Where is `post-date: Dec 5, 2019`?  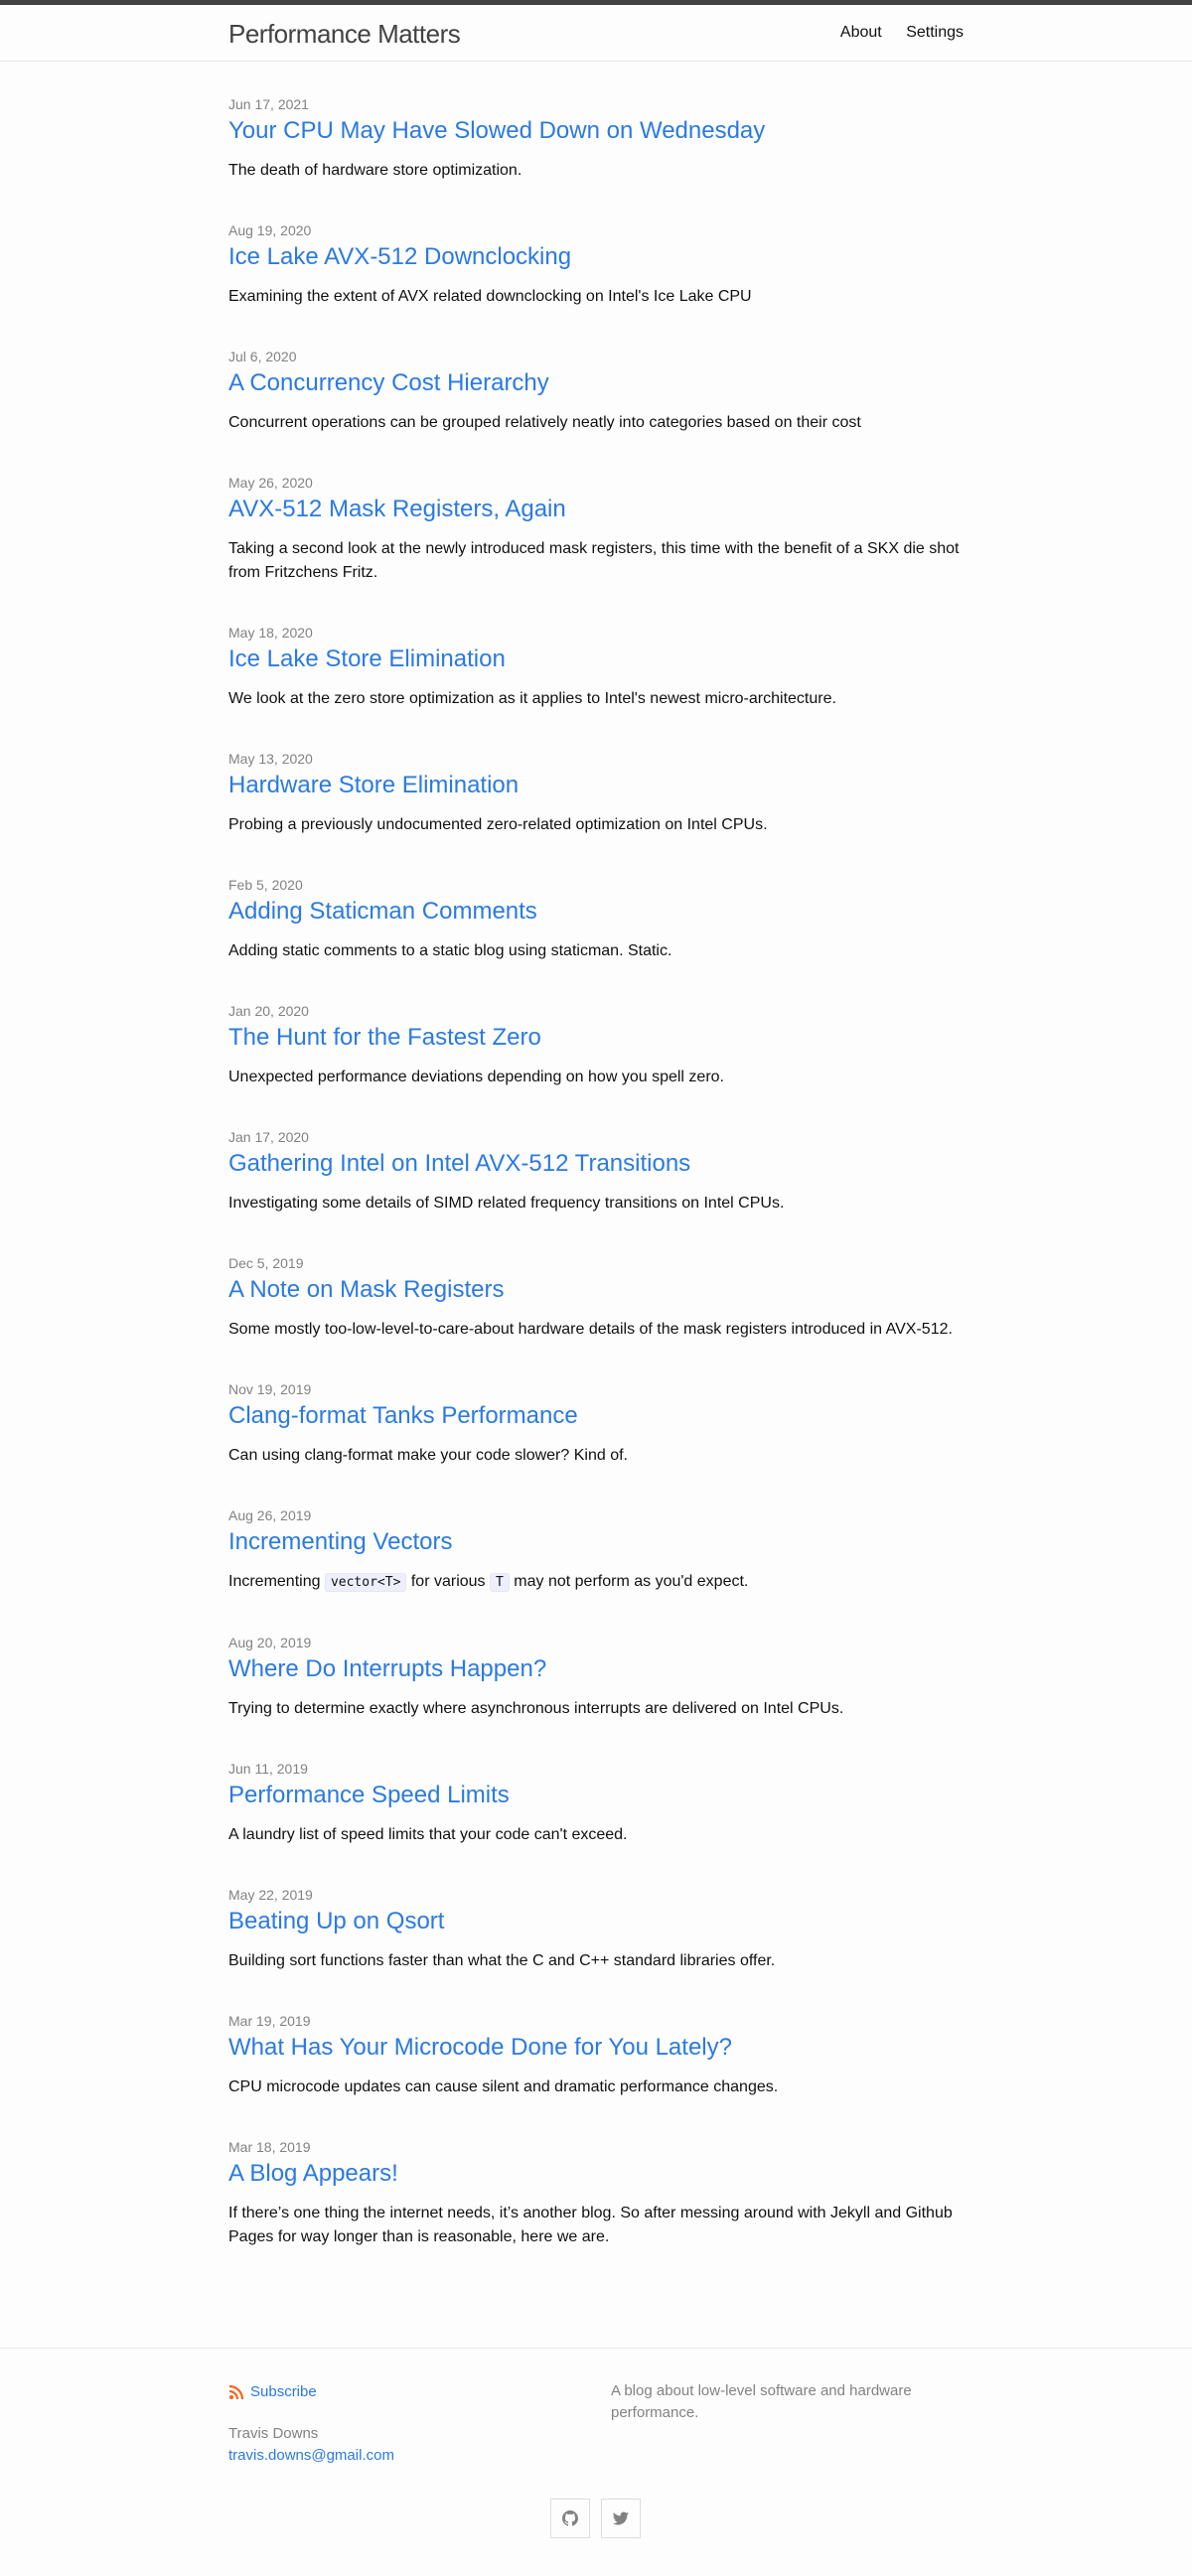 post-date: Dec 5, 2019 is located at coordinates (266, 1263).